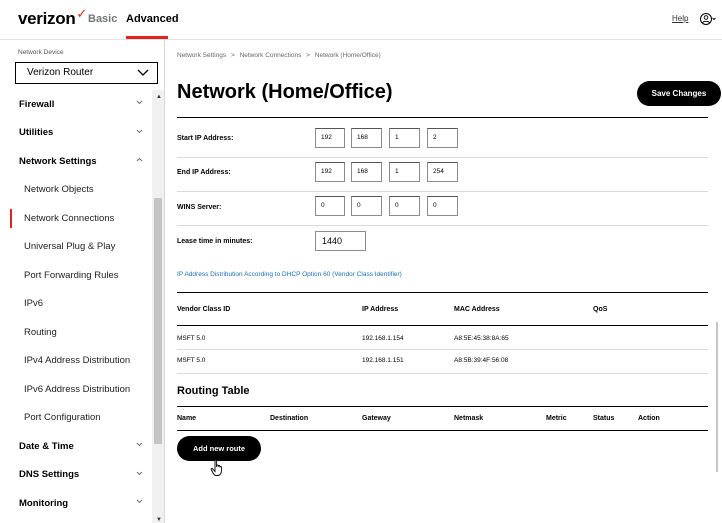 The width and height of the screenshot is (722, 523). What do you see at coordinates (347, 55) in the screenshot?
I see `breadcrumb-item: Network (Home/Office)` at bounding box center [347, 55].